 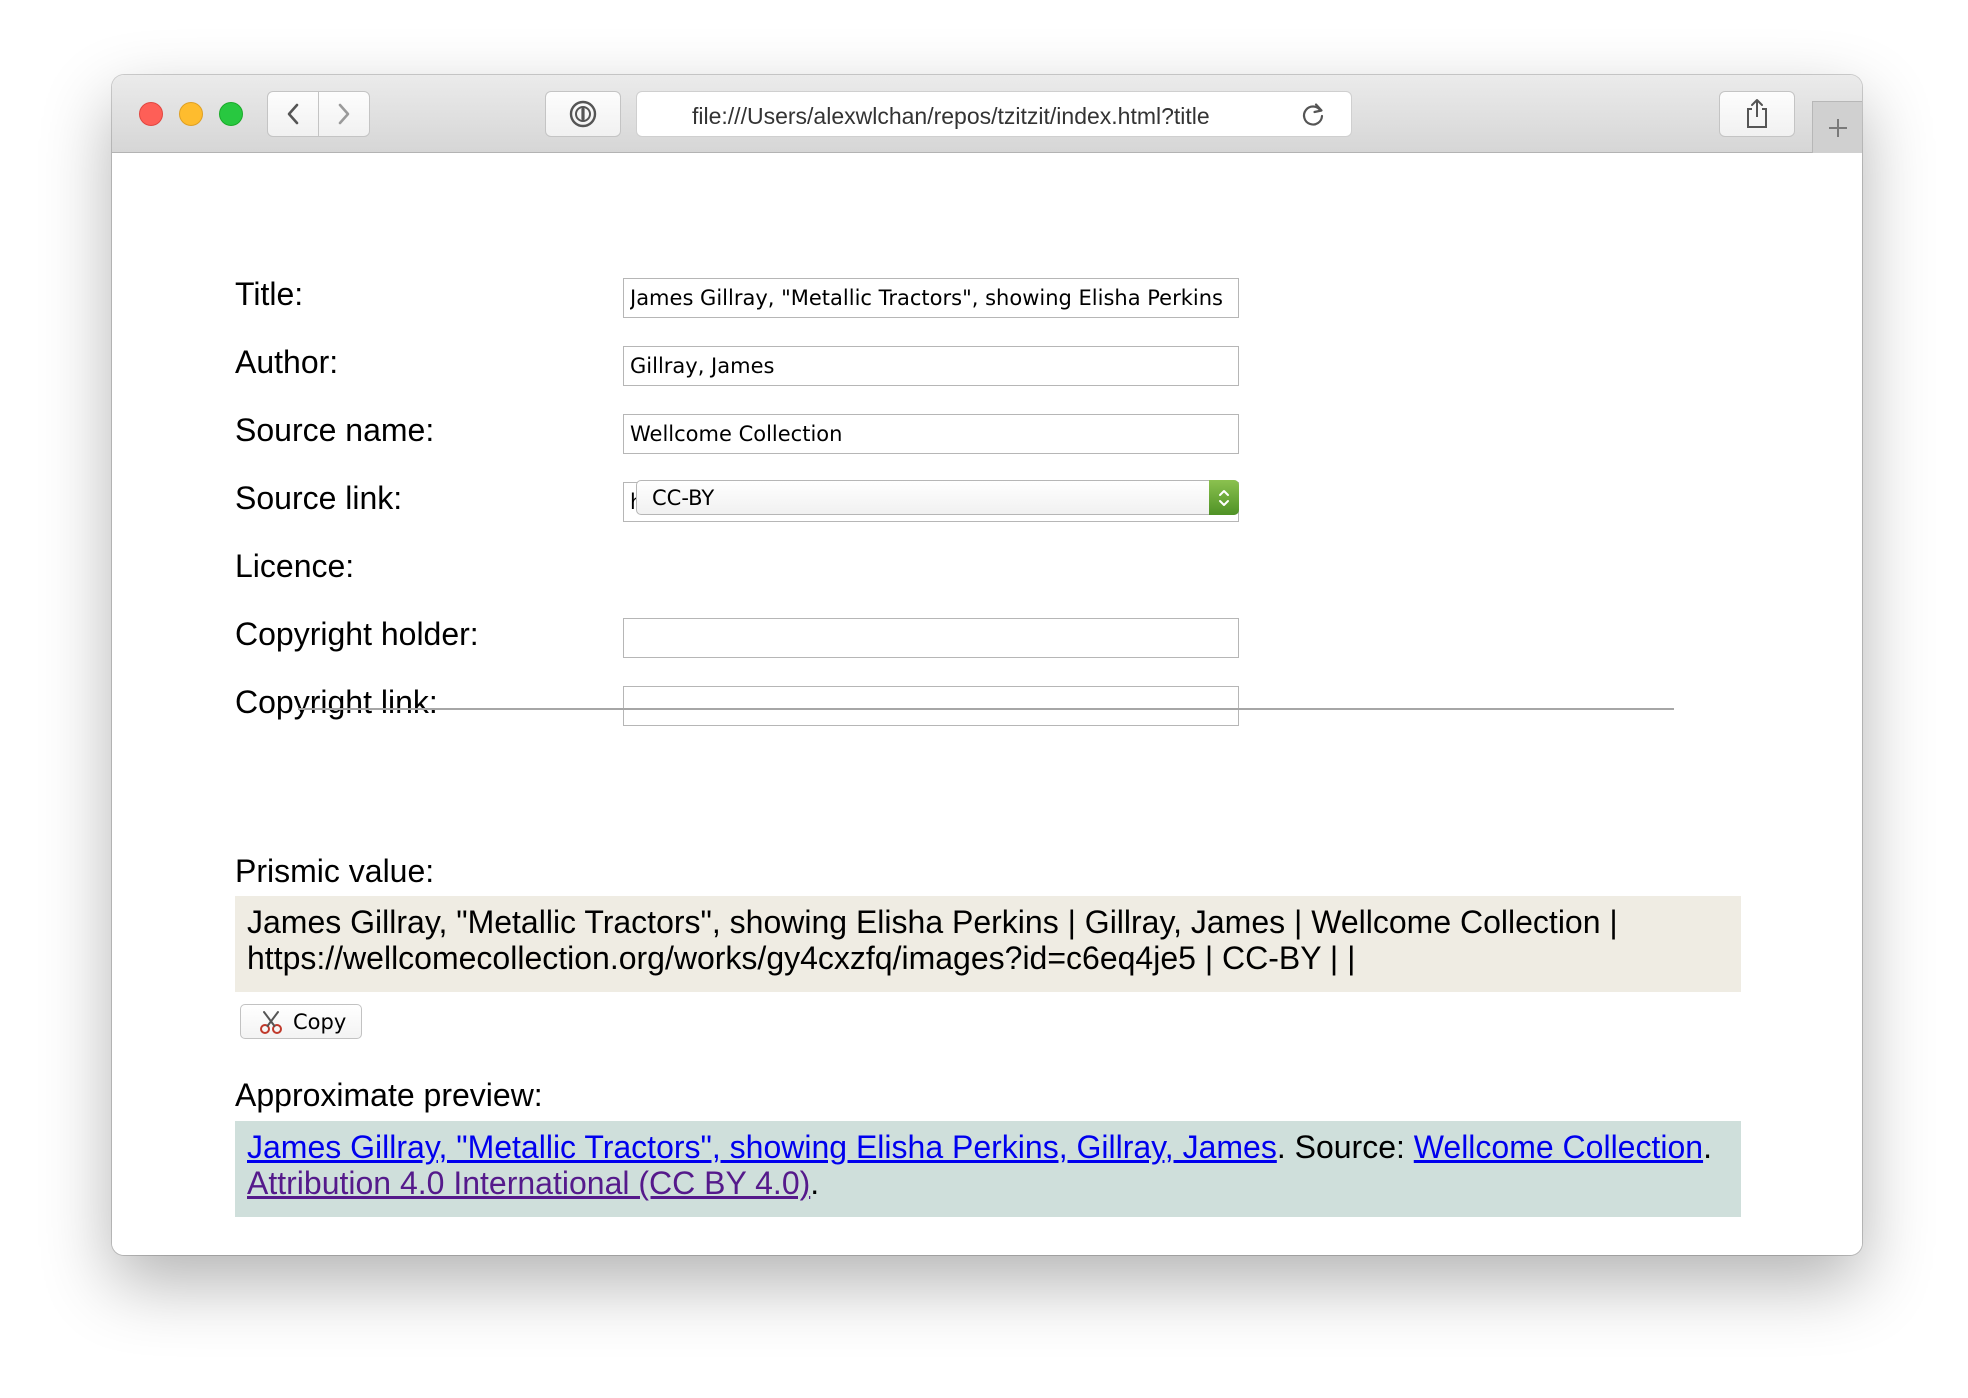 I want to click on licence-selected-value: CC-BY, so click(x=683, y=498).